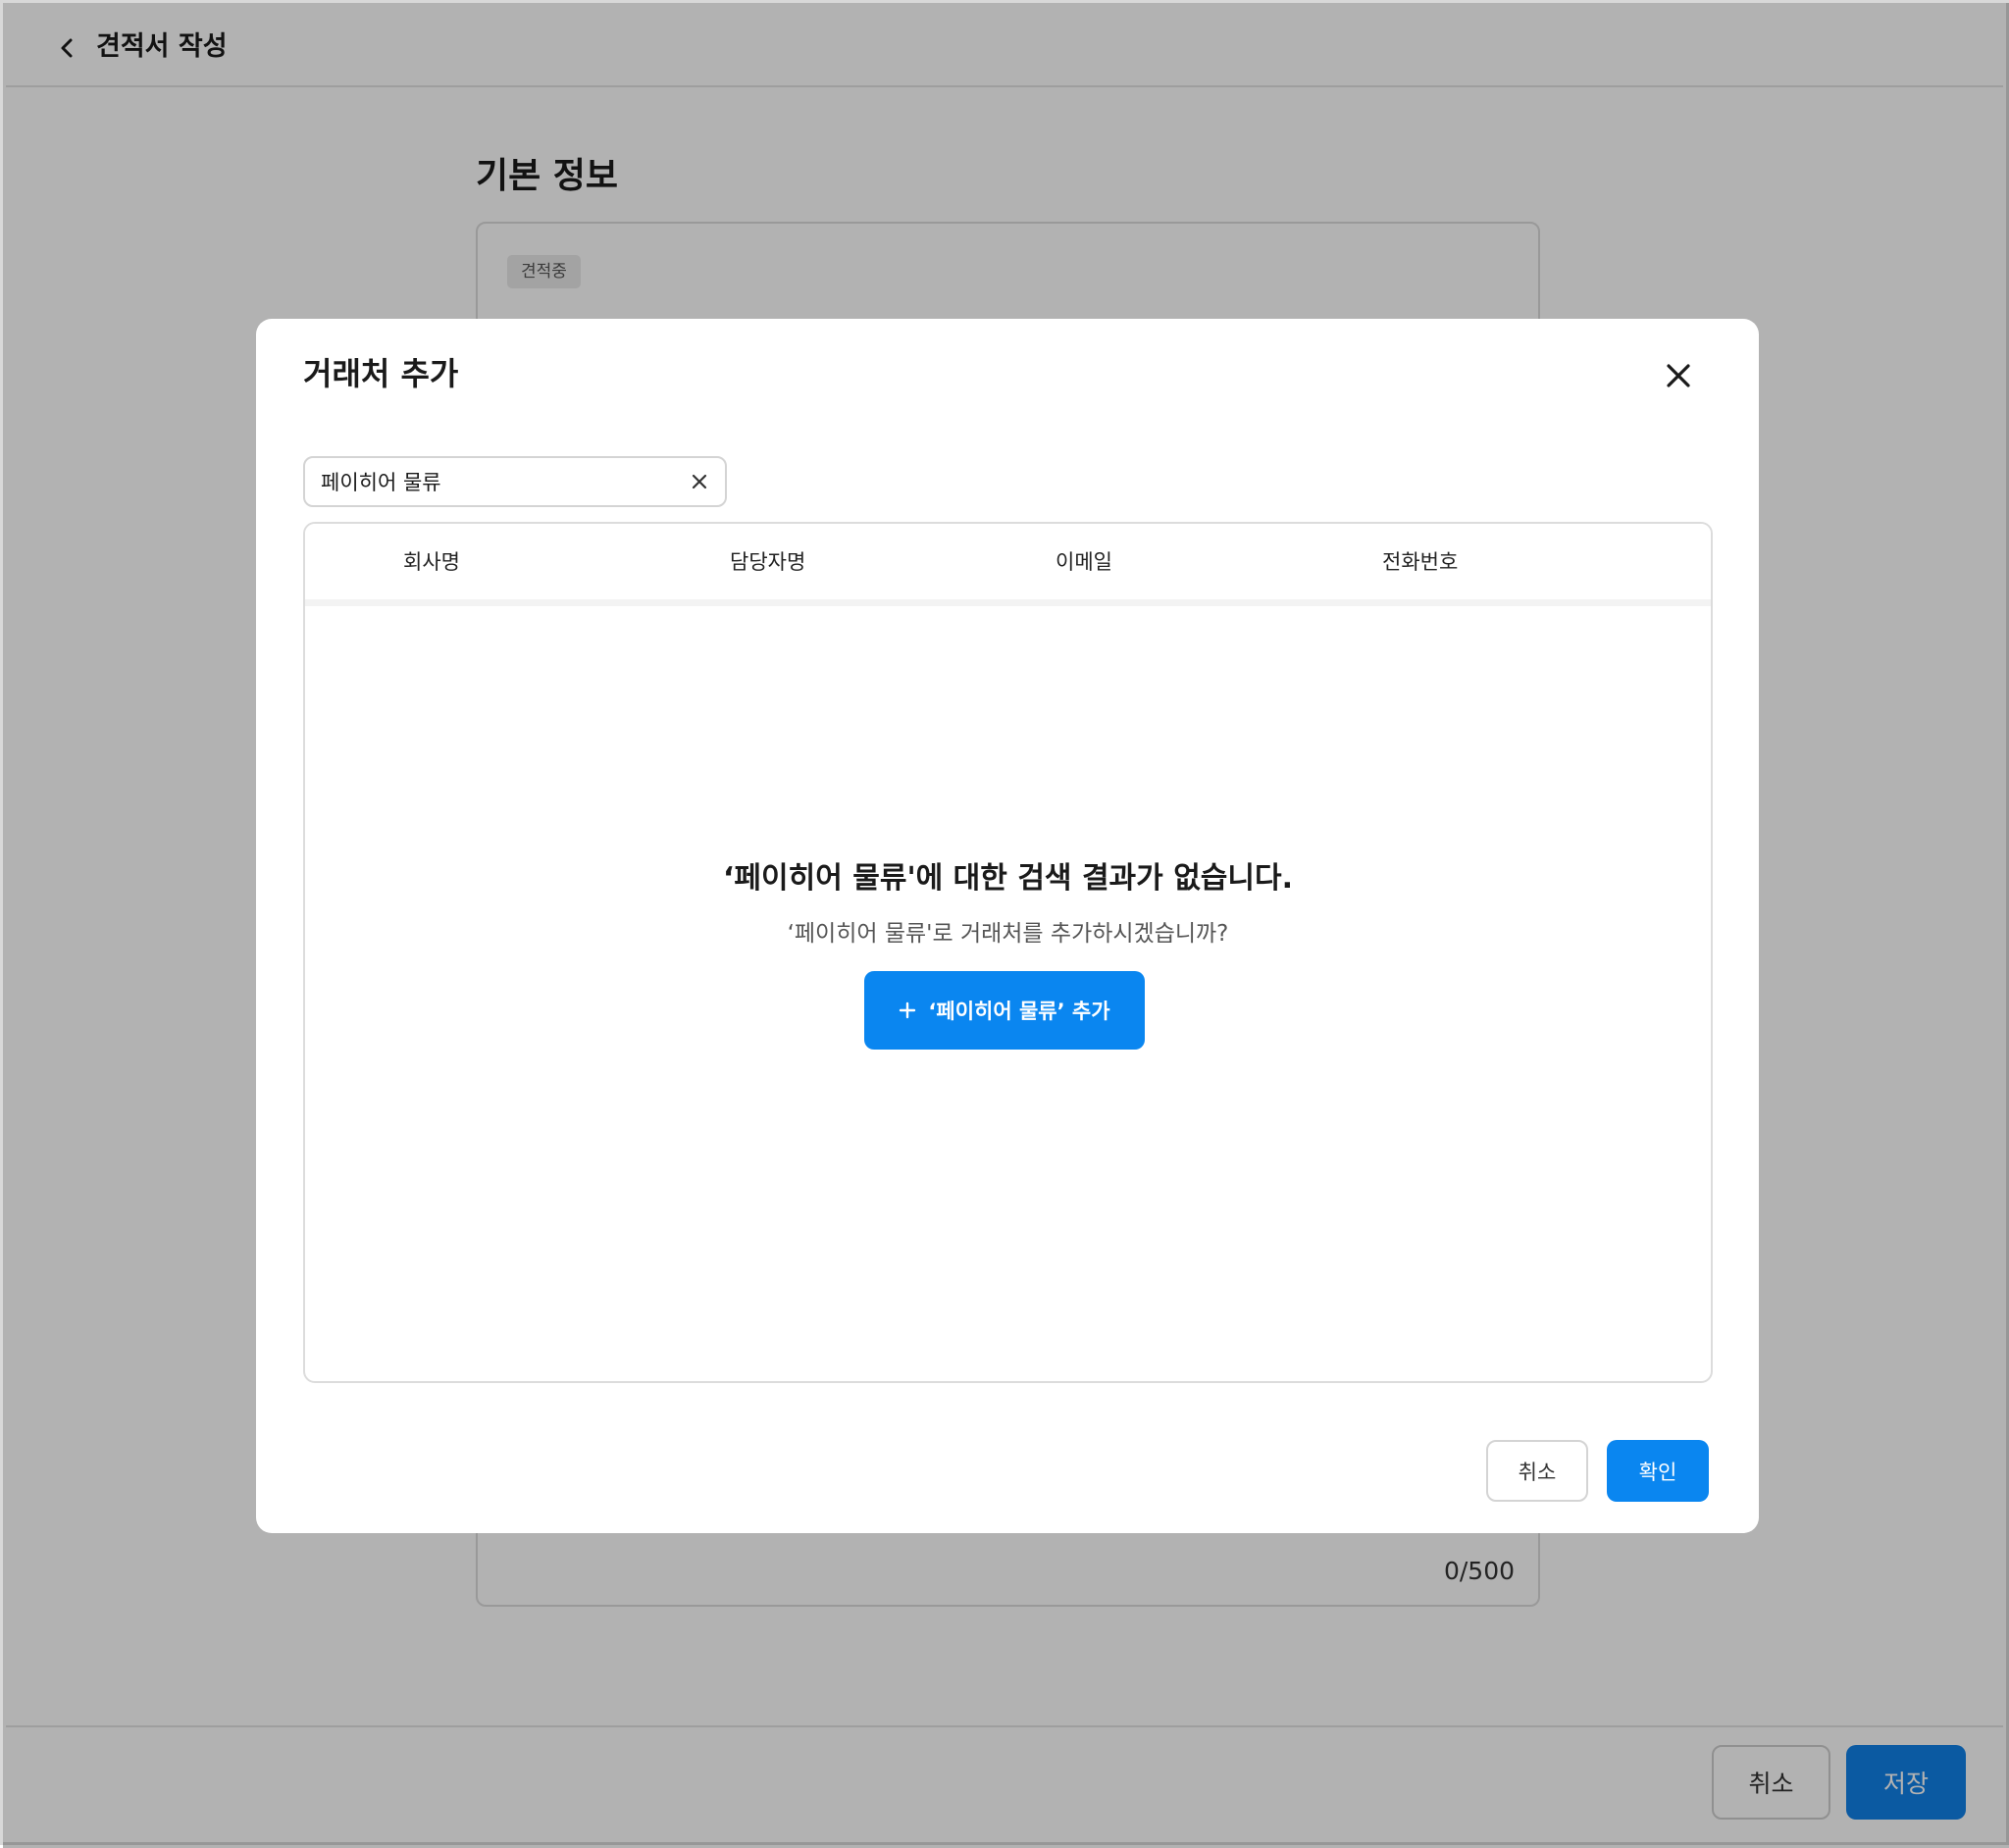 The image size is (2009, 1848). I want to click on column-header-phone: 전화번호, so click(1420, 562).